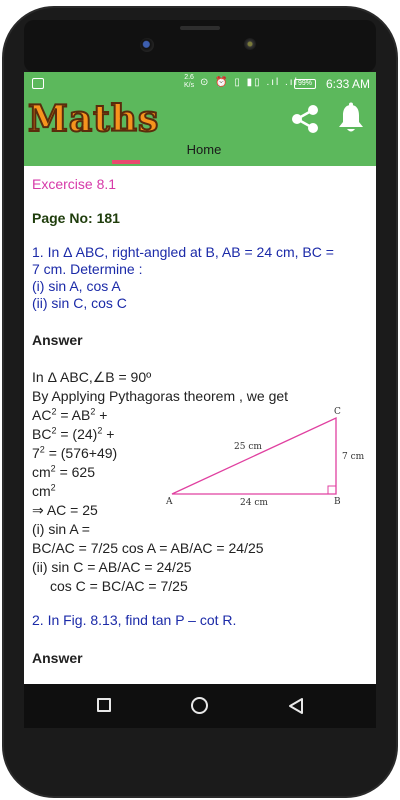  Describe the element at coordinates (248, 447) in the screenshot. I see `side-label-ac: 25 cm` at that location.